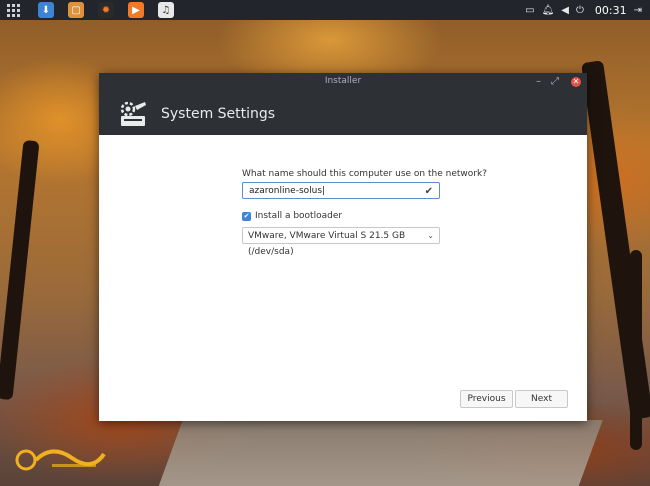  What do you see at coordinates (341, 190) in the screenshot?
I see `hostname-input: azaronline-solus| ✔` at bounding box center [341, 190].